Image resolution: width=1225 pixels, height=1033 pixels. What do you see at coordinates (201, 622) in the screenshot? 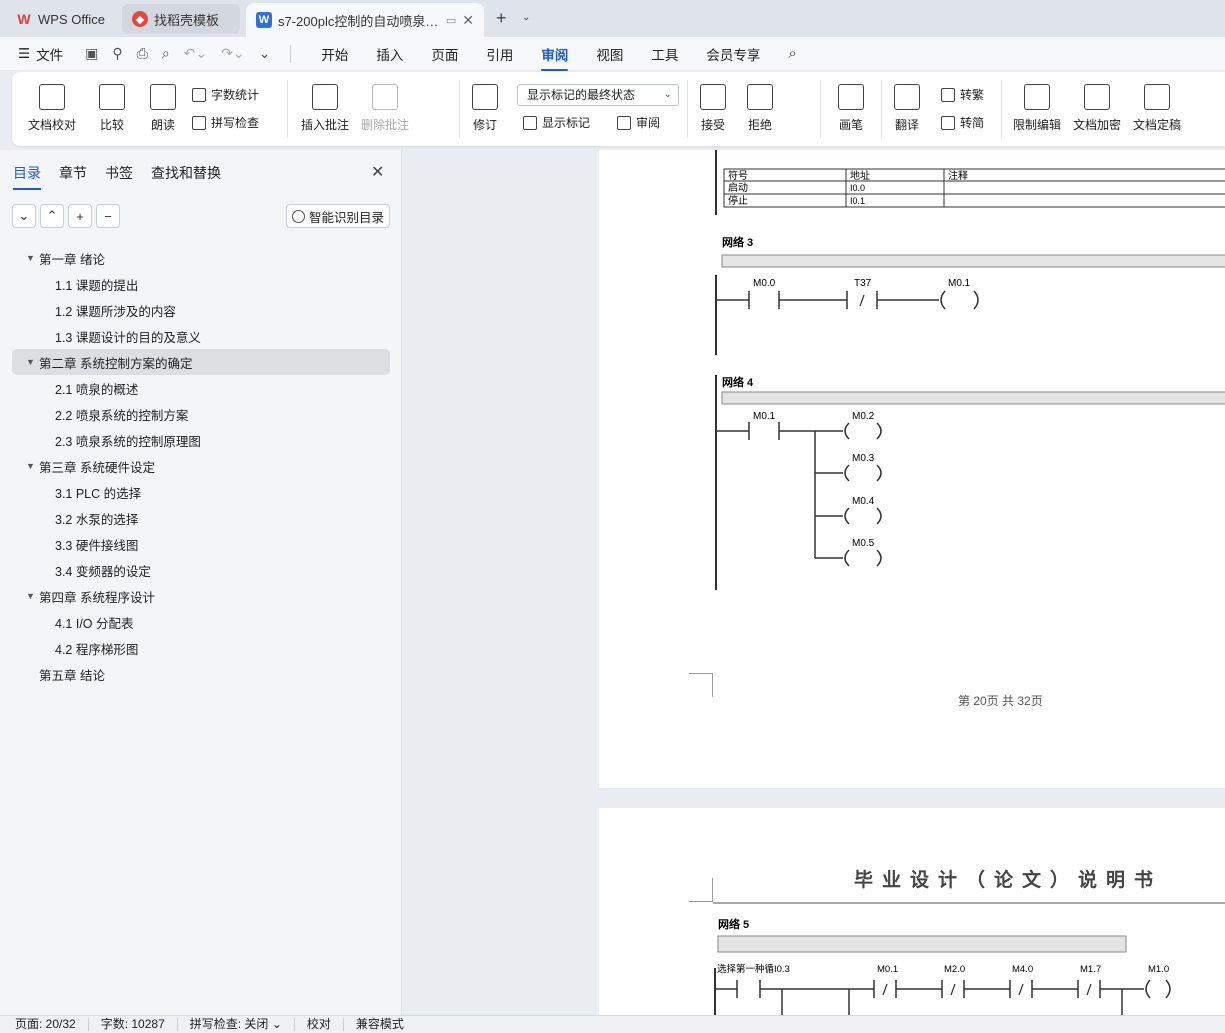
I see `toc-section-item: 4.1 I/O 分配表` at bounding box center [201, 622].